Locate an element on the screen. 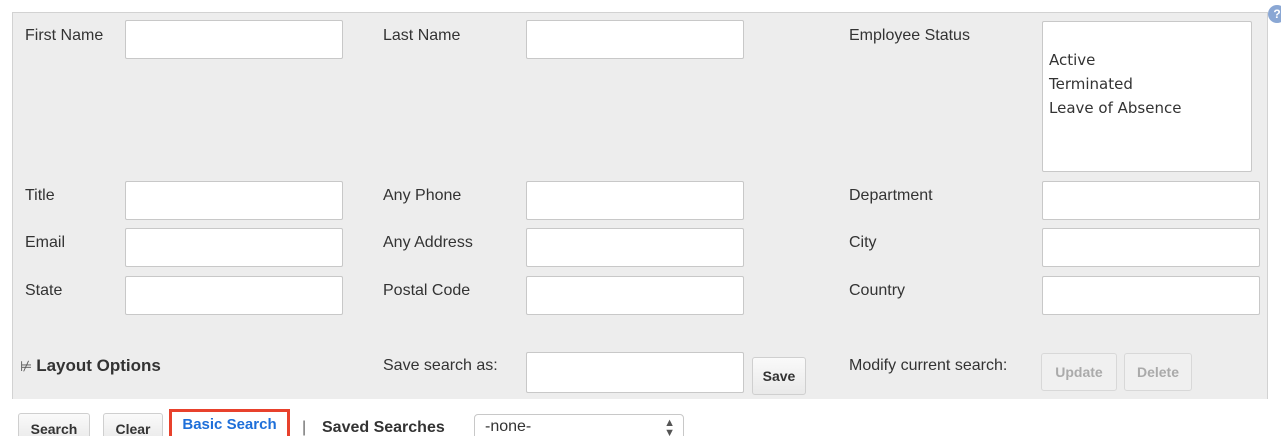 The width and height of the screenshot is (1281, 436). postal-code-label: Postal Code is located at coordinates (427, 290).